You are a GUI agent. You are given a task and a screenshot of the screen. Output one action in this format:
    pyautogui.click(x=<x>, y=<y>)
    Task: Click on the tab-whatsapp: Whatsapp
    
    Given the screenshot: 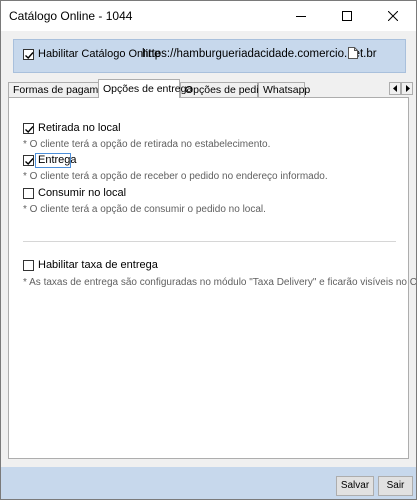 What is the action you would take?
    pyautogui.click(x=284, y=89)
    